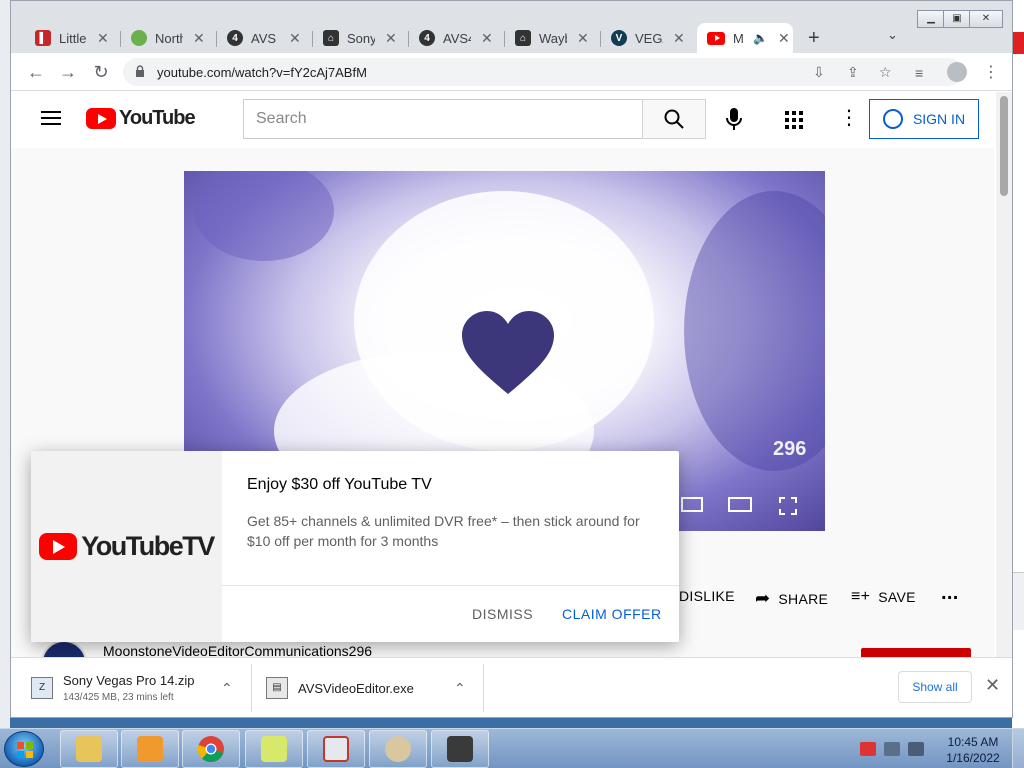 The height and width of the screenshot is (768, 1024). Describe the element at coordinates (924, 119) in the screenshot. I see `sign-in-button: SIGN IN` at that location.